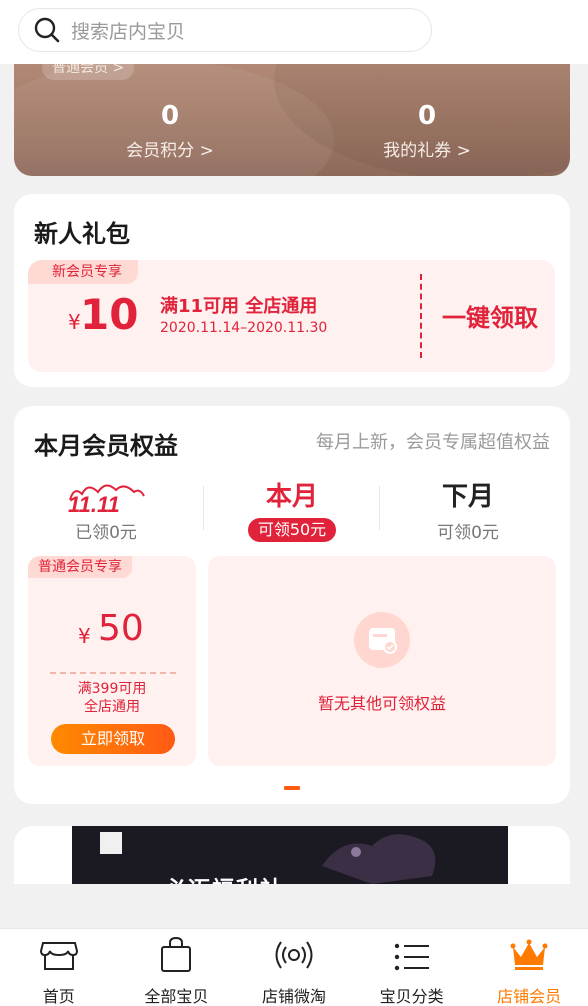  Describe the element at coordinates (225, 30) in the screenshot. I see `search-input: 搜索店内宝贝` at that location.